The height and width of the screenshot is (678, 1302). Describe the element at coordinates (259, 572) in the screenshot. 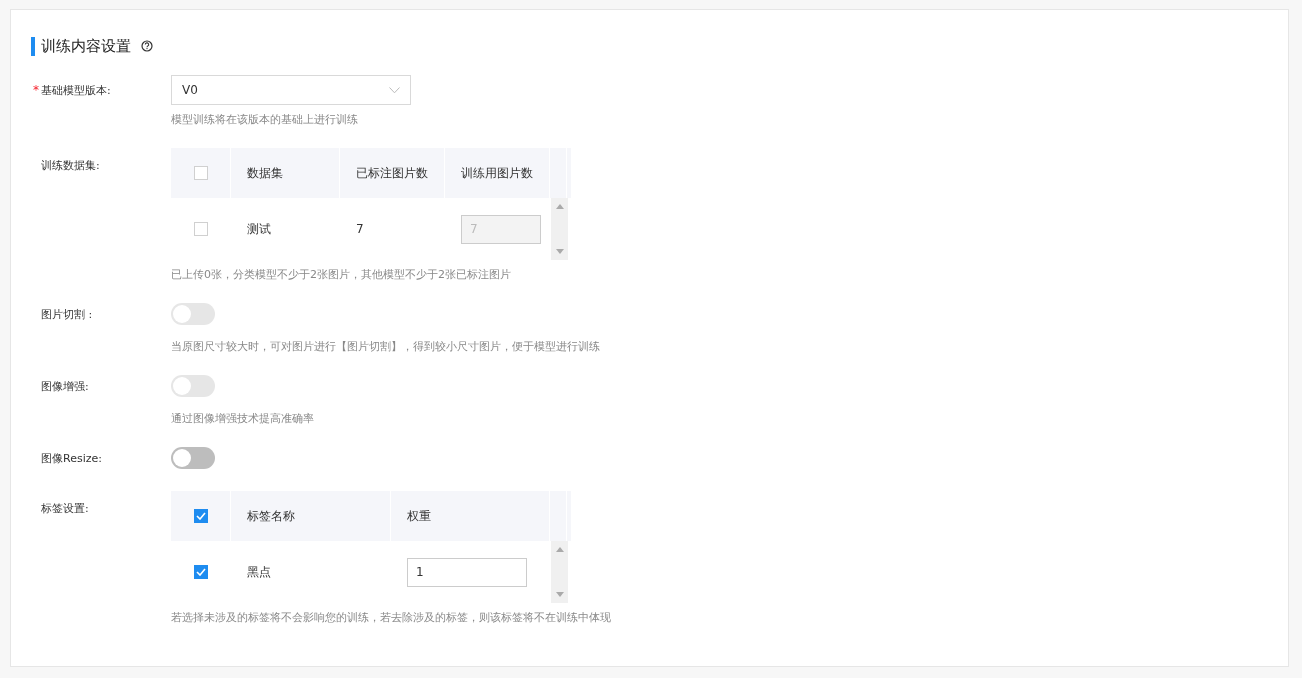

I see `table-cell: 黑点` at that location.